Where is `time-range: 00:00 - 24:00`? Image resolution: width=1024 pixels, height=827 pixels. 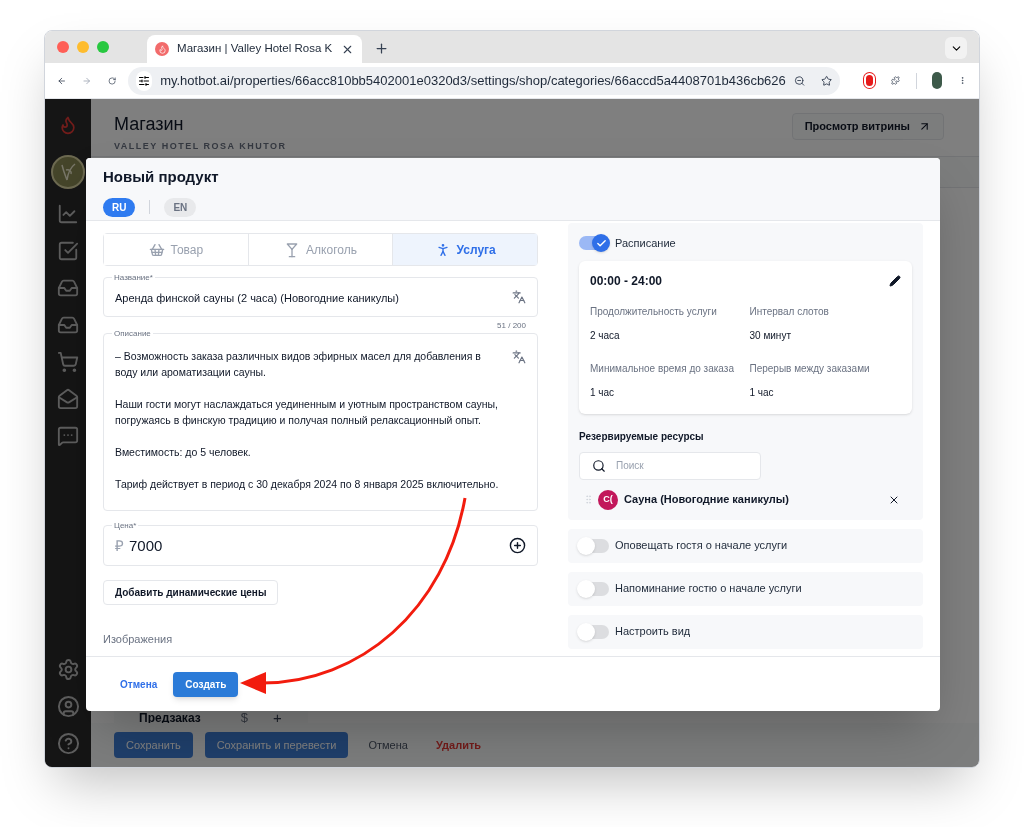 time-range: 00:00 - 24:00 is located at coordinates (626, 281).